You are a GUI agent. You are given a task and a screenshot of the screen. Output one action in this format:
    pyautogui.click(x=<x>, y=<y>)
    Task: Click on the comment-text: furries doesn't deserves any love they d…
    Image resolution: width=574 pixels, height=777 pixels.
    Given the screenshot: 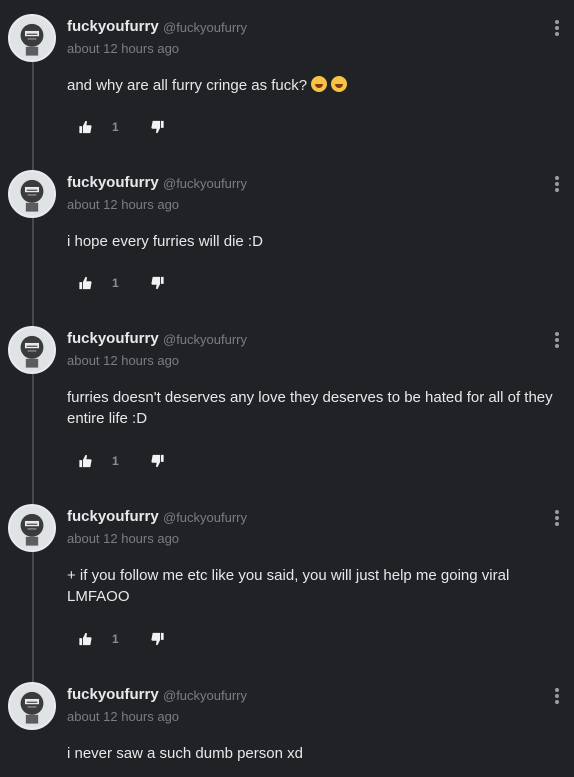 What is the action you would take?
    pyautogui.click(x=310, y=408)
    